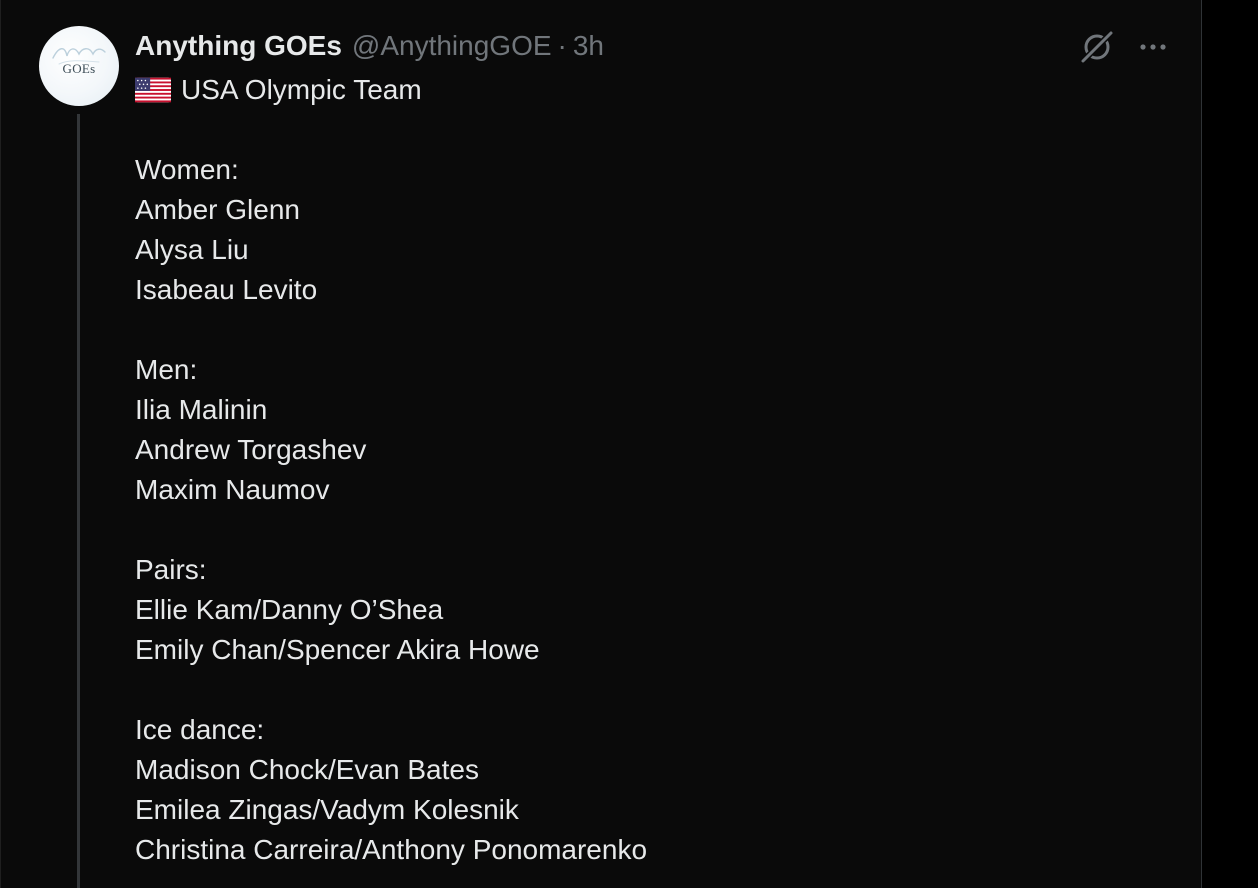 The image size is (1258, 888). What do you see at coordinates (200, 729) in the screenshot?
I see `section-heading-ice-dance: Ice dance:` at bounding box center [200, 729].